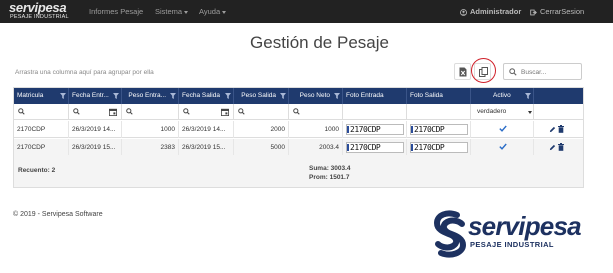  Describe the element at coordinates (375, 96) in the screenshot. I see `column-header-foto-entrada: Foto Entrada` at that location.